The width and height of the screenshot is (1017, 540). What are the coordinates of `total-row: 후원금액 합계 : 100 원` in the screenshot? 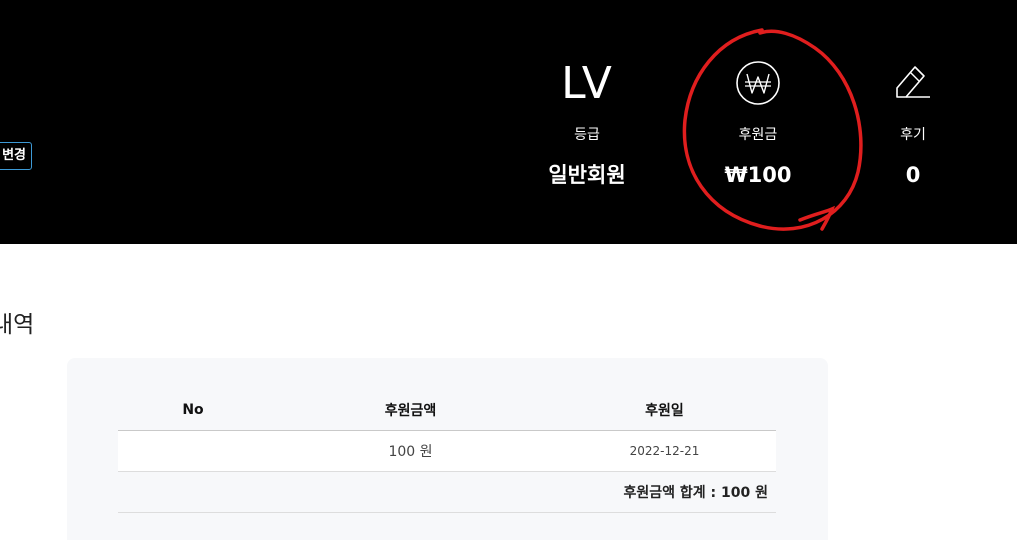 It's located at (447, 492).